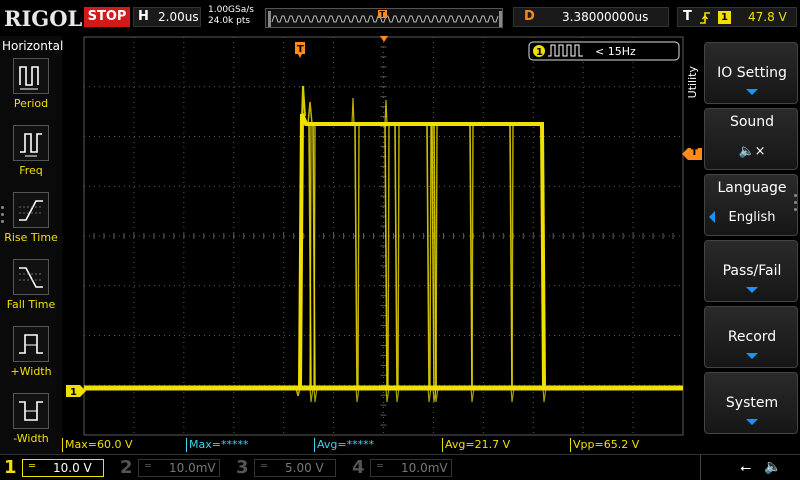 This screenshot has height=480, width=800. What do you see at coordinates (72, 468) in the screenshot?
I see `channel-1-scale: 10.0 V` at bounding box center [72, 468].